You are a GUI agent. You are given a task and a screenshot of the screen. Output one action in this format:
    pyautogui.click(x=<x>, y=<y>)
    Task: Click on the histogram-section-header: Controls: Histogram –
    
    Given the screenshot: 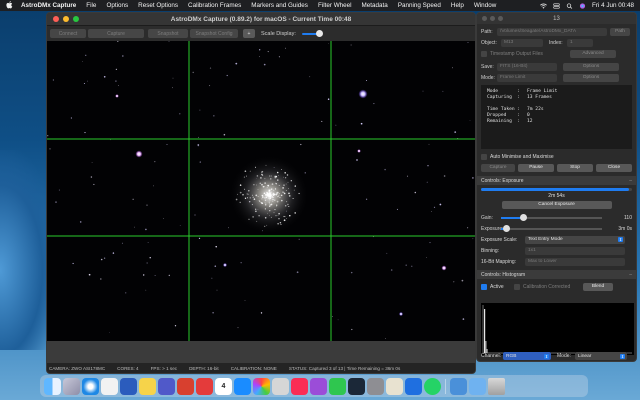 What is the action you would take?
    pyautogui.click(x=556, y=274)
    